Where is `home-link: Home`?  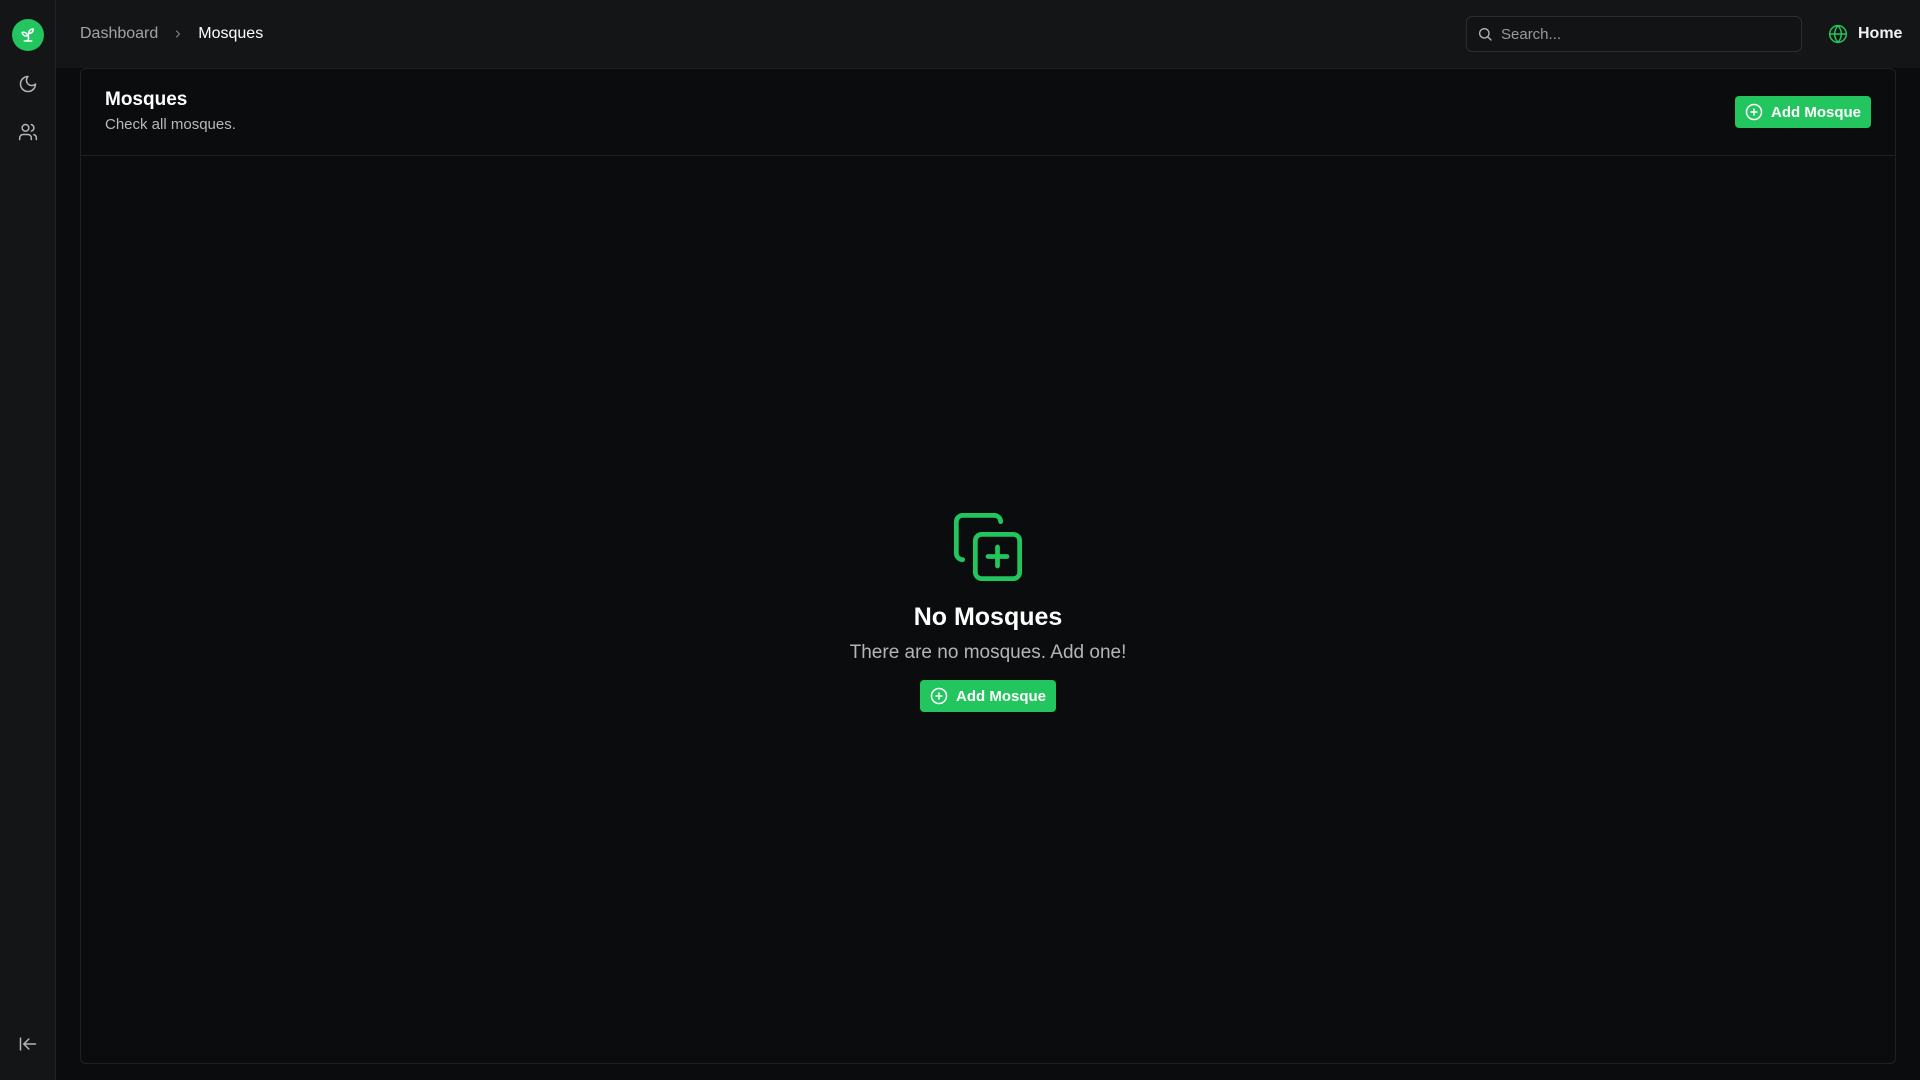
home-link: Home is located at coordinates (1865, 34).